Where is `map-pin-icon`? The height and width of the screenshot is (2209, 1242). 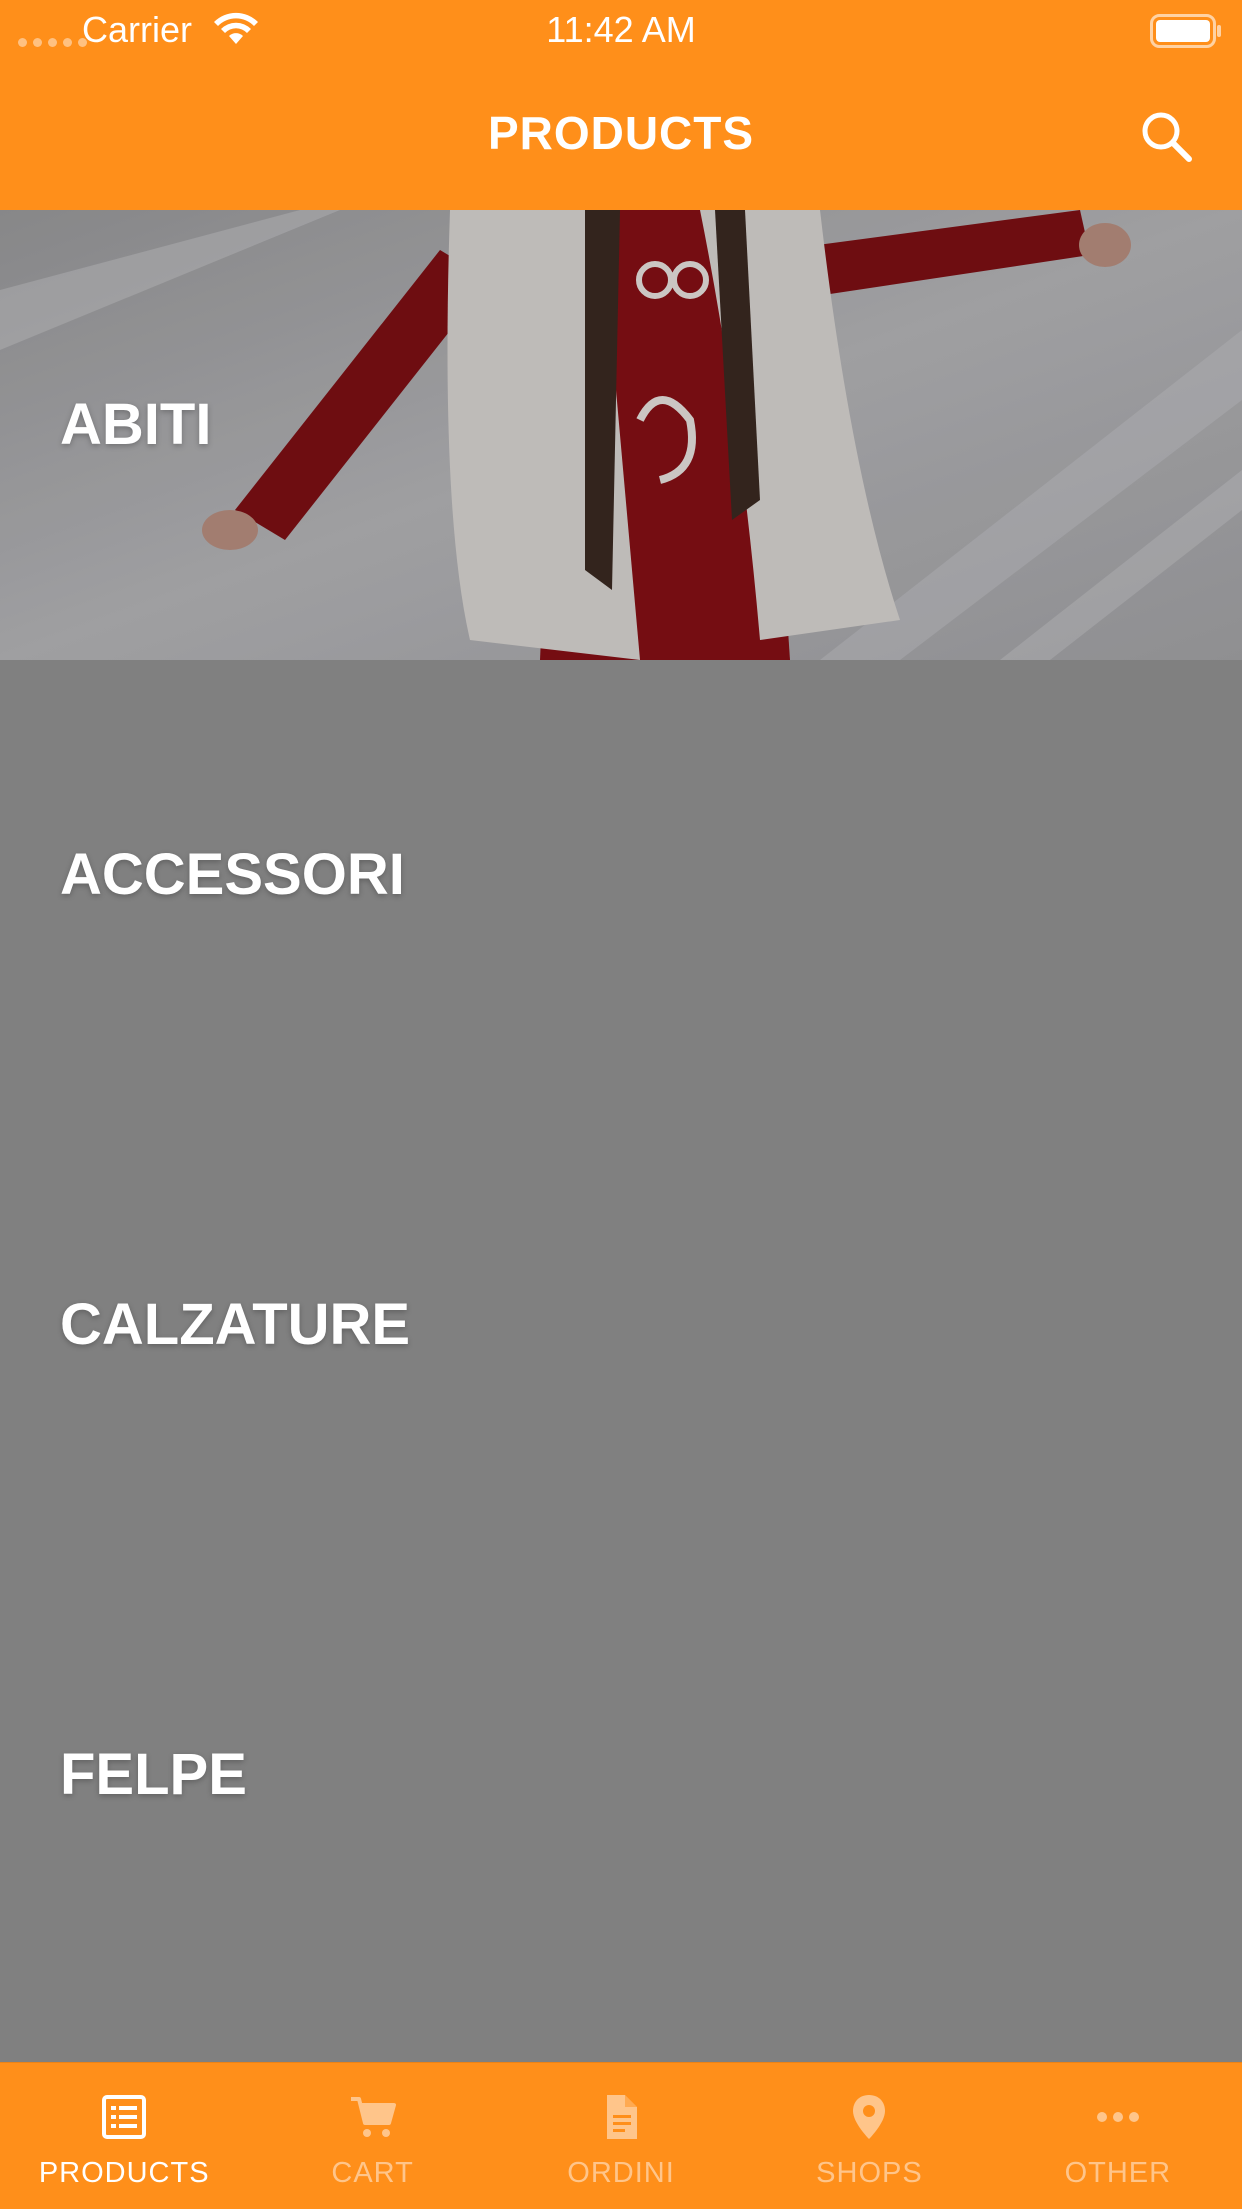
map-pin-icon is located at coordinates (869, 2117).